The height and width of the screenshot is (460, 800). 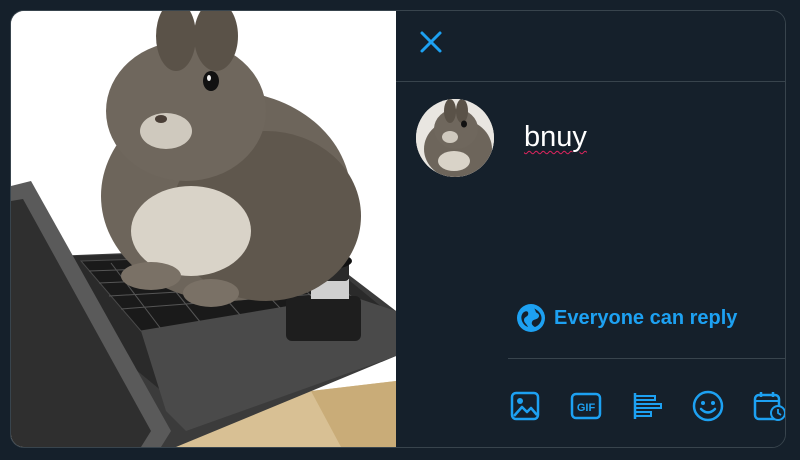 I want to click on toolbar-divider, so click(x=646, y=358).